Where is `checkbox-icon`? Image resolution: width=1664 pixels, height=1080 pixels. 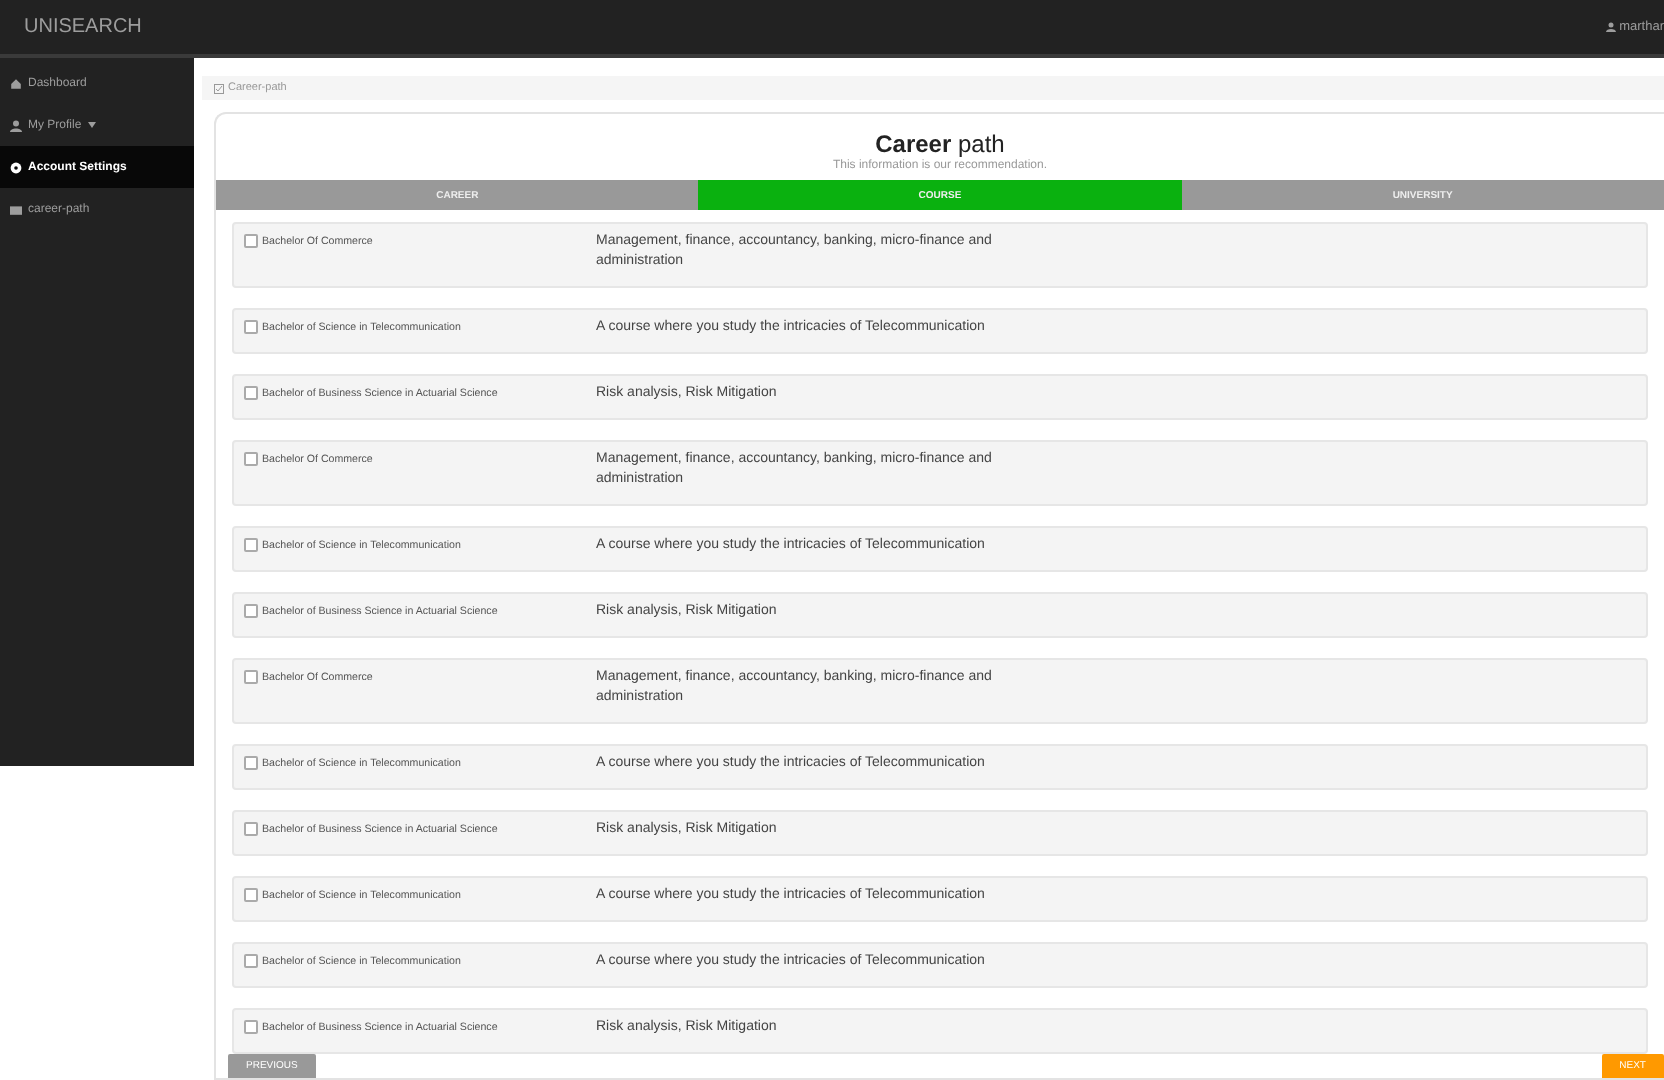
checkbox-icon is located at coordinates (219, 88).